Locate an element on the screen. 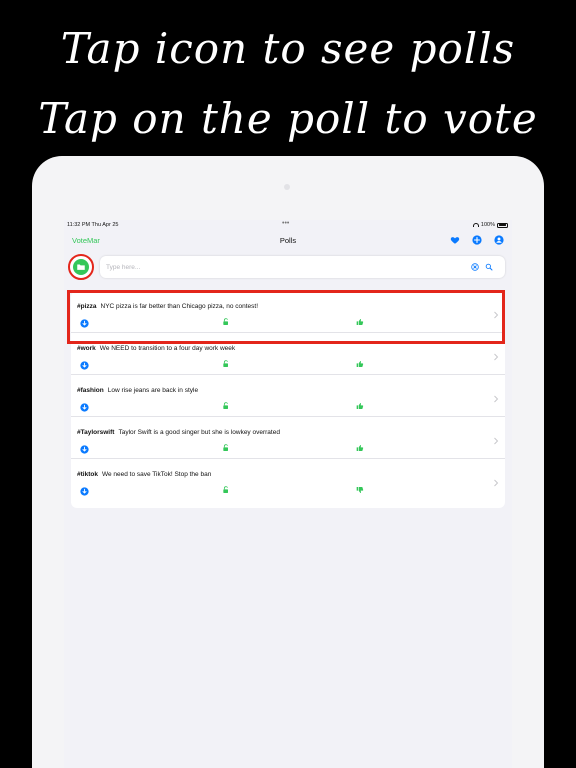  clear-icon is located at coordinates (475, 267).